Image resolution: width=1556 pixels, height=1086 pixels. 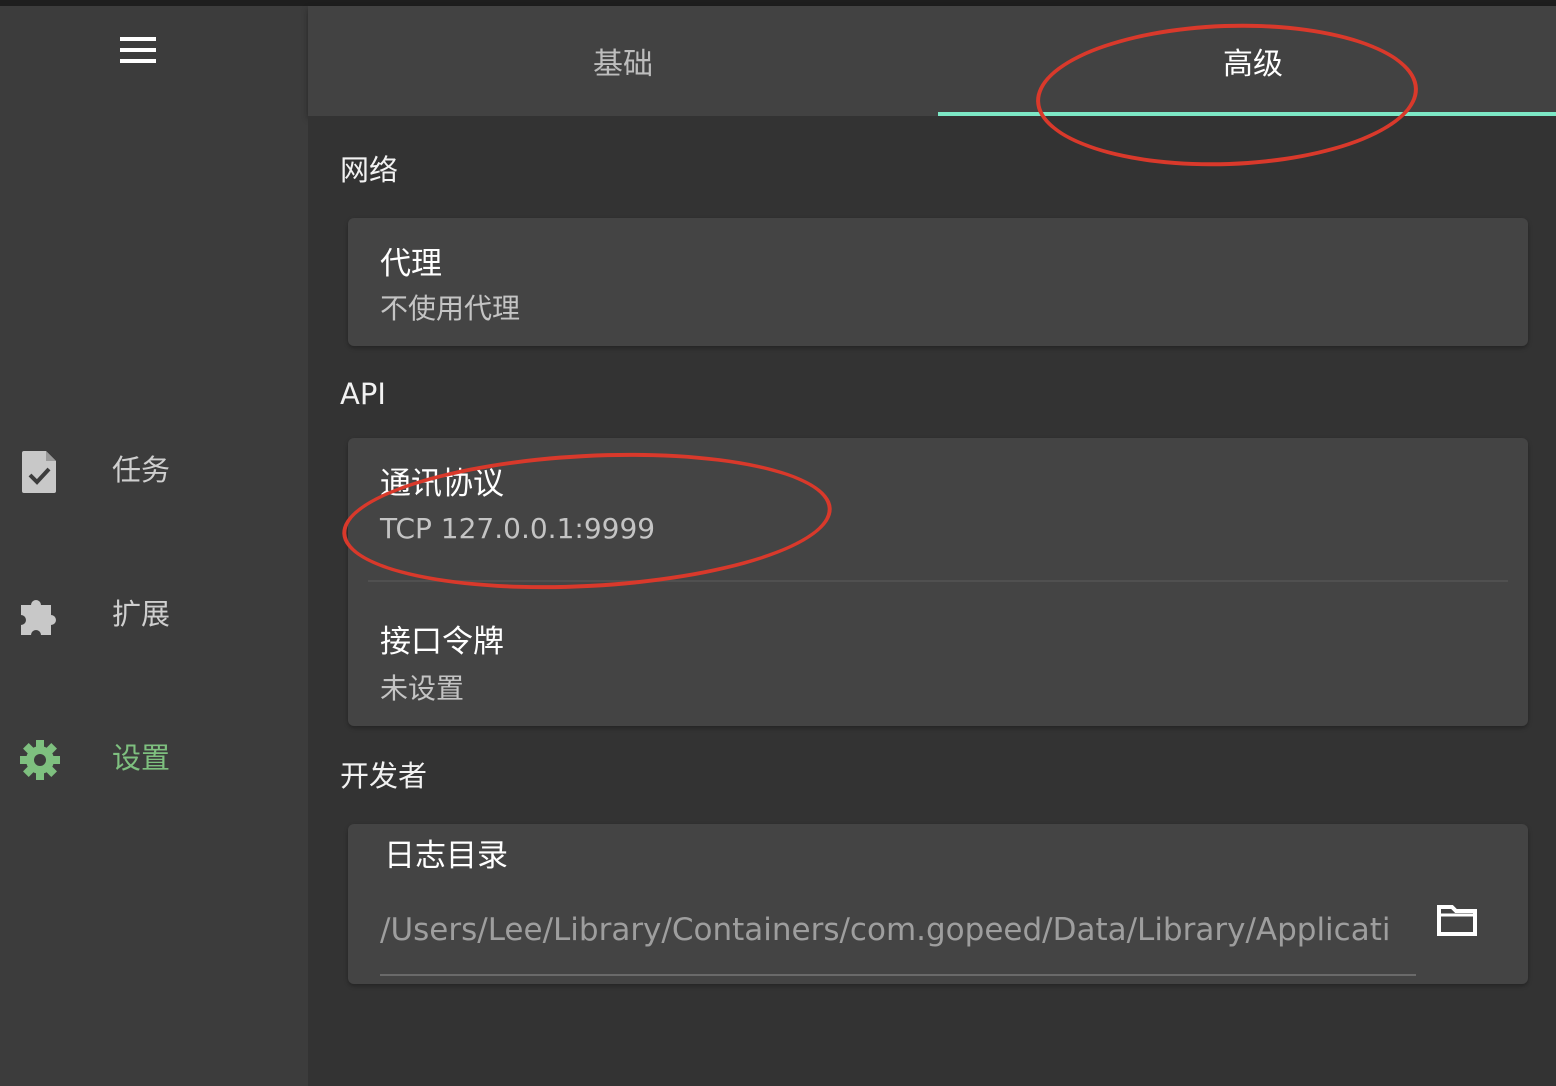 What do you see at coordinates (40, 472) in the screenshot?
I see `task-file-check-icon` at bounding box center [40, 472].